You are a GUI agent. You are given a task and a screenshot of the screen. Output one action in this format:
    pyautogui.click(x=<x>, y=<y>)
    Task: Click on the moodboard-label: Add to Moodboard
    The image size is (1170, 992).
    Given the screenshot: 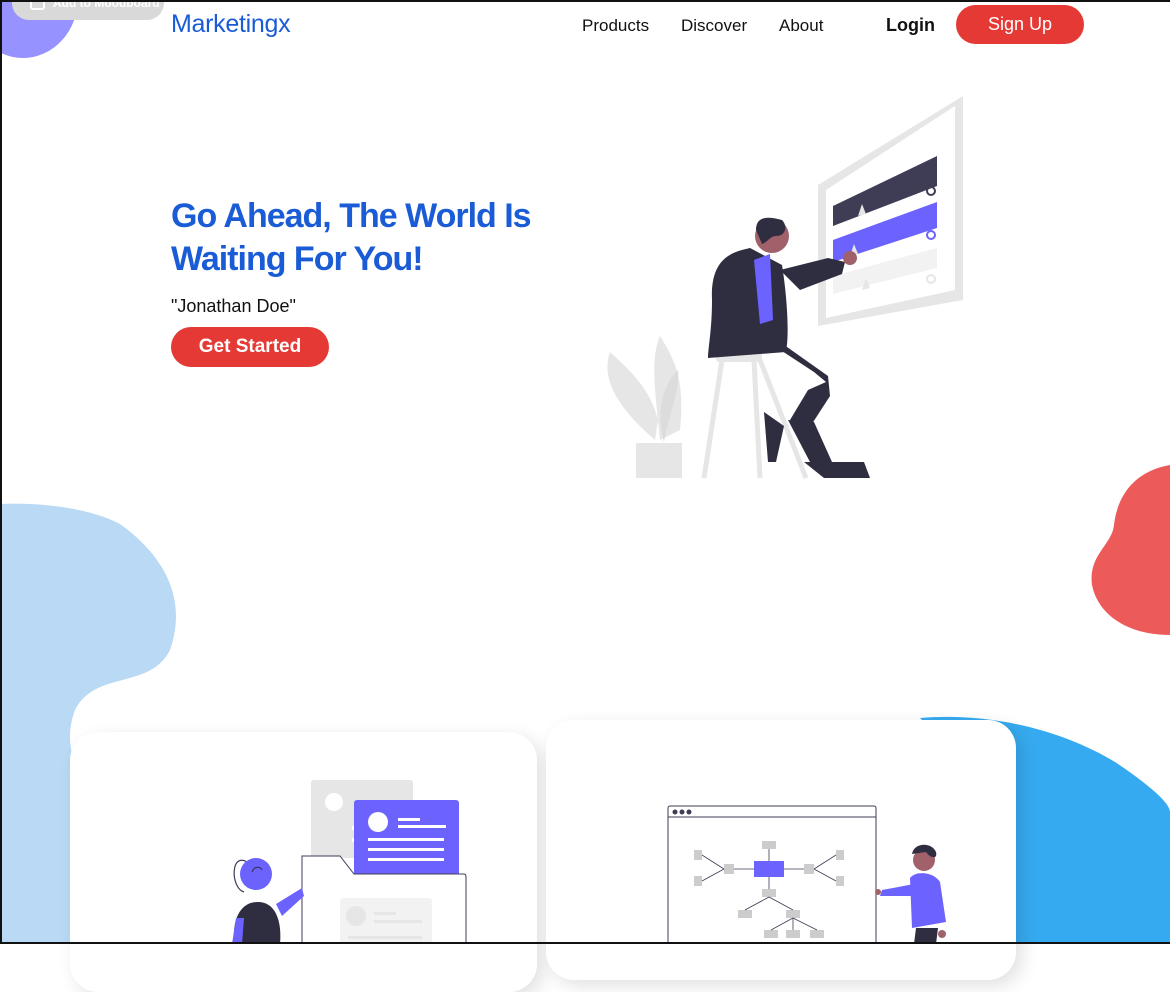 What is the action you would take?
    pyautogui.click(x=106, y=5)
    